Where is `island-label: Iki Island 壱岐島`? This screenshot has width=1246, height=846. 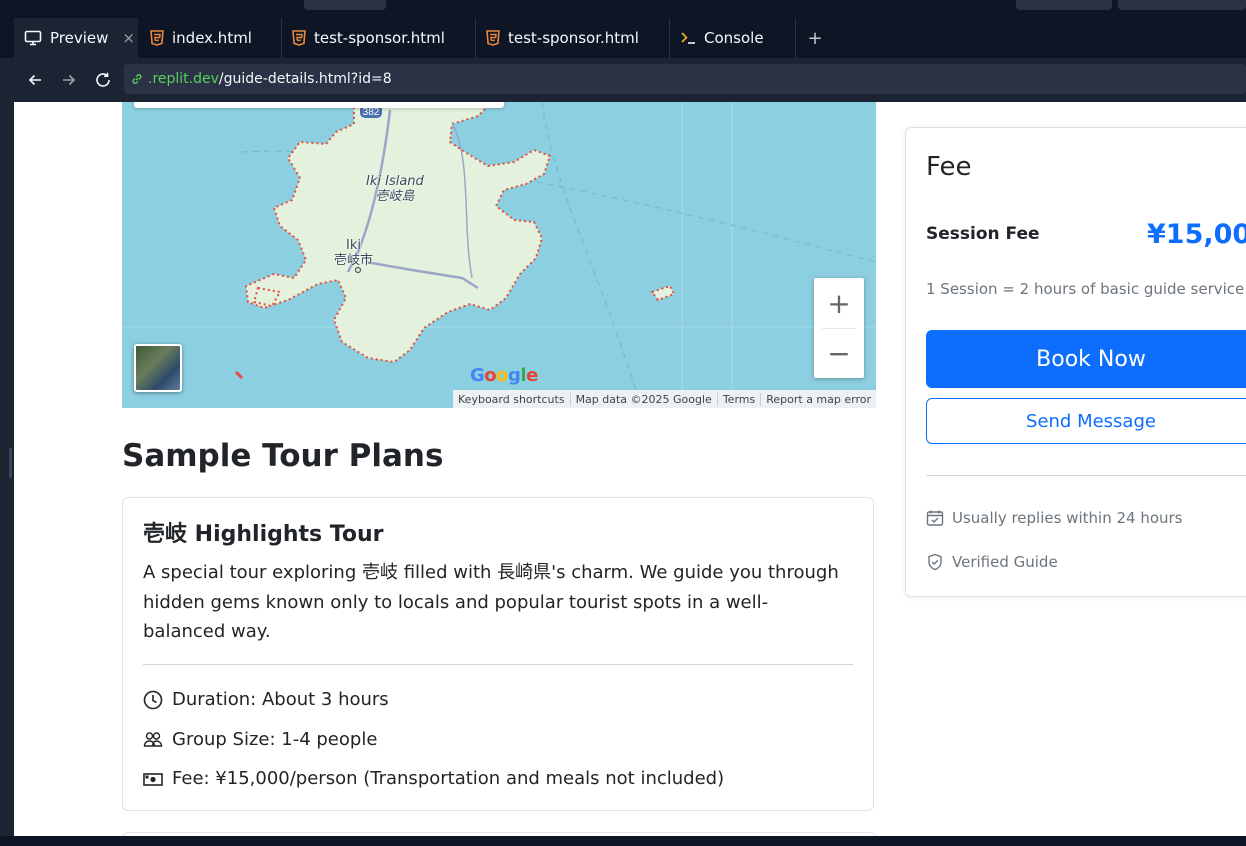
island-label: Iki Island 壱岐島 is located at coordinates (395, 189).